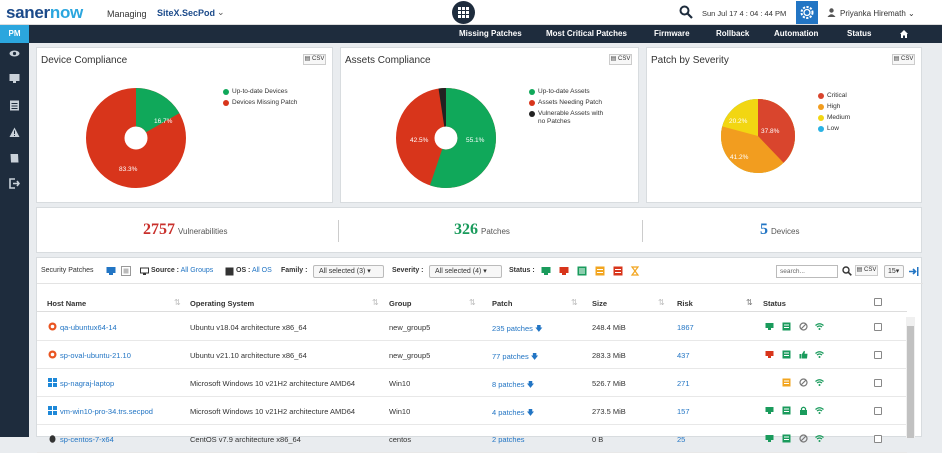 The height and width of the screenshot is (453, 942). Describe the element at coordinates (582, 271) in the screenshot. I see `status-green-list-icon` at that location.